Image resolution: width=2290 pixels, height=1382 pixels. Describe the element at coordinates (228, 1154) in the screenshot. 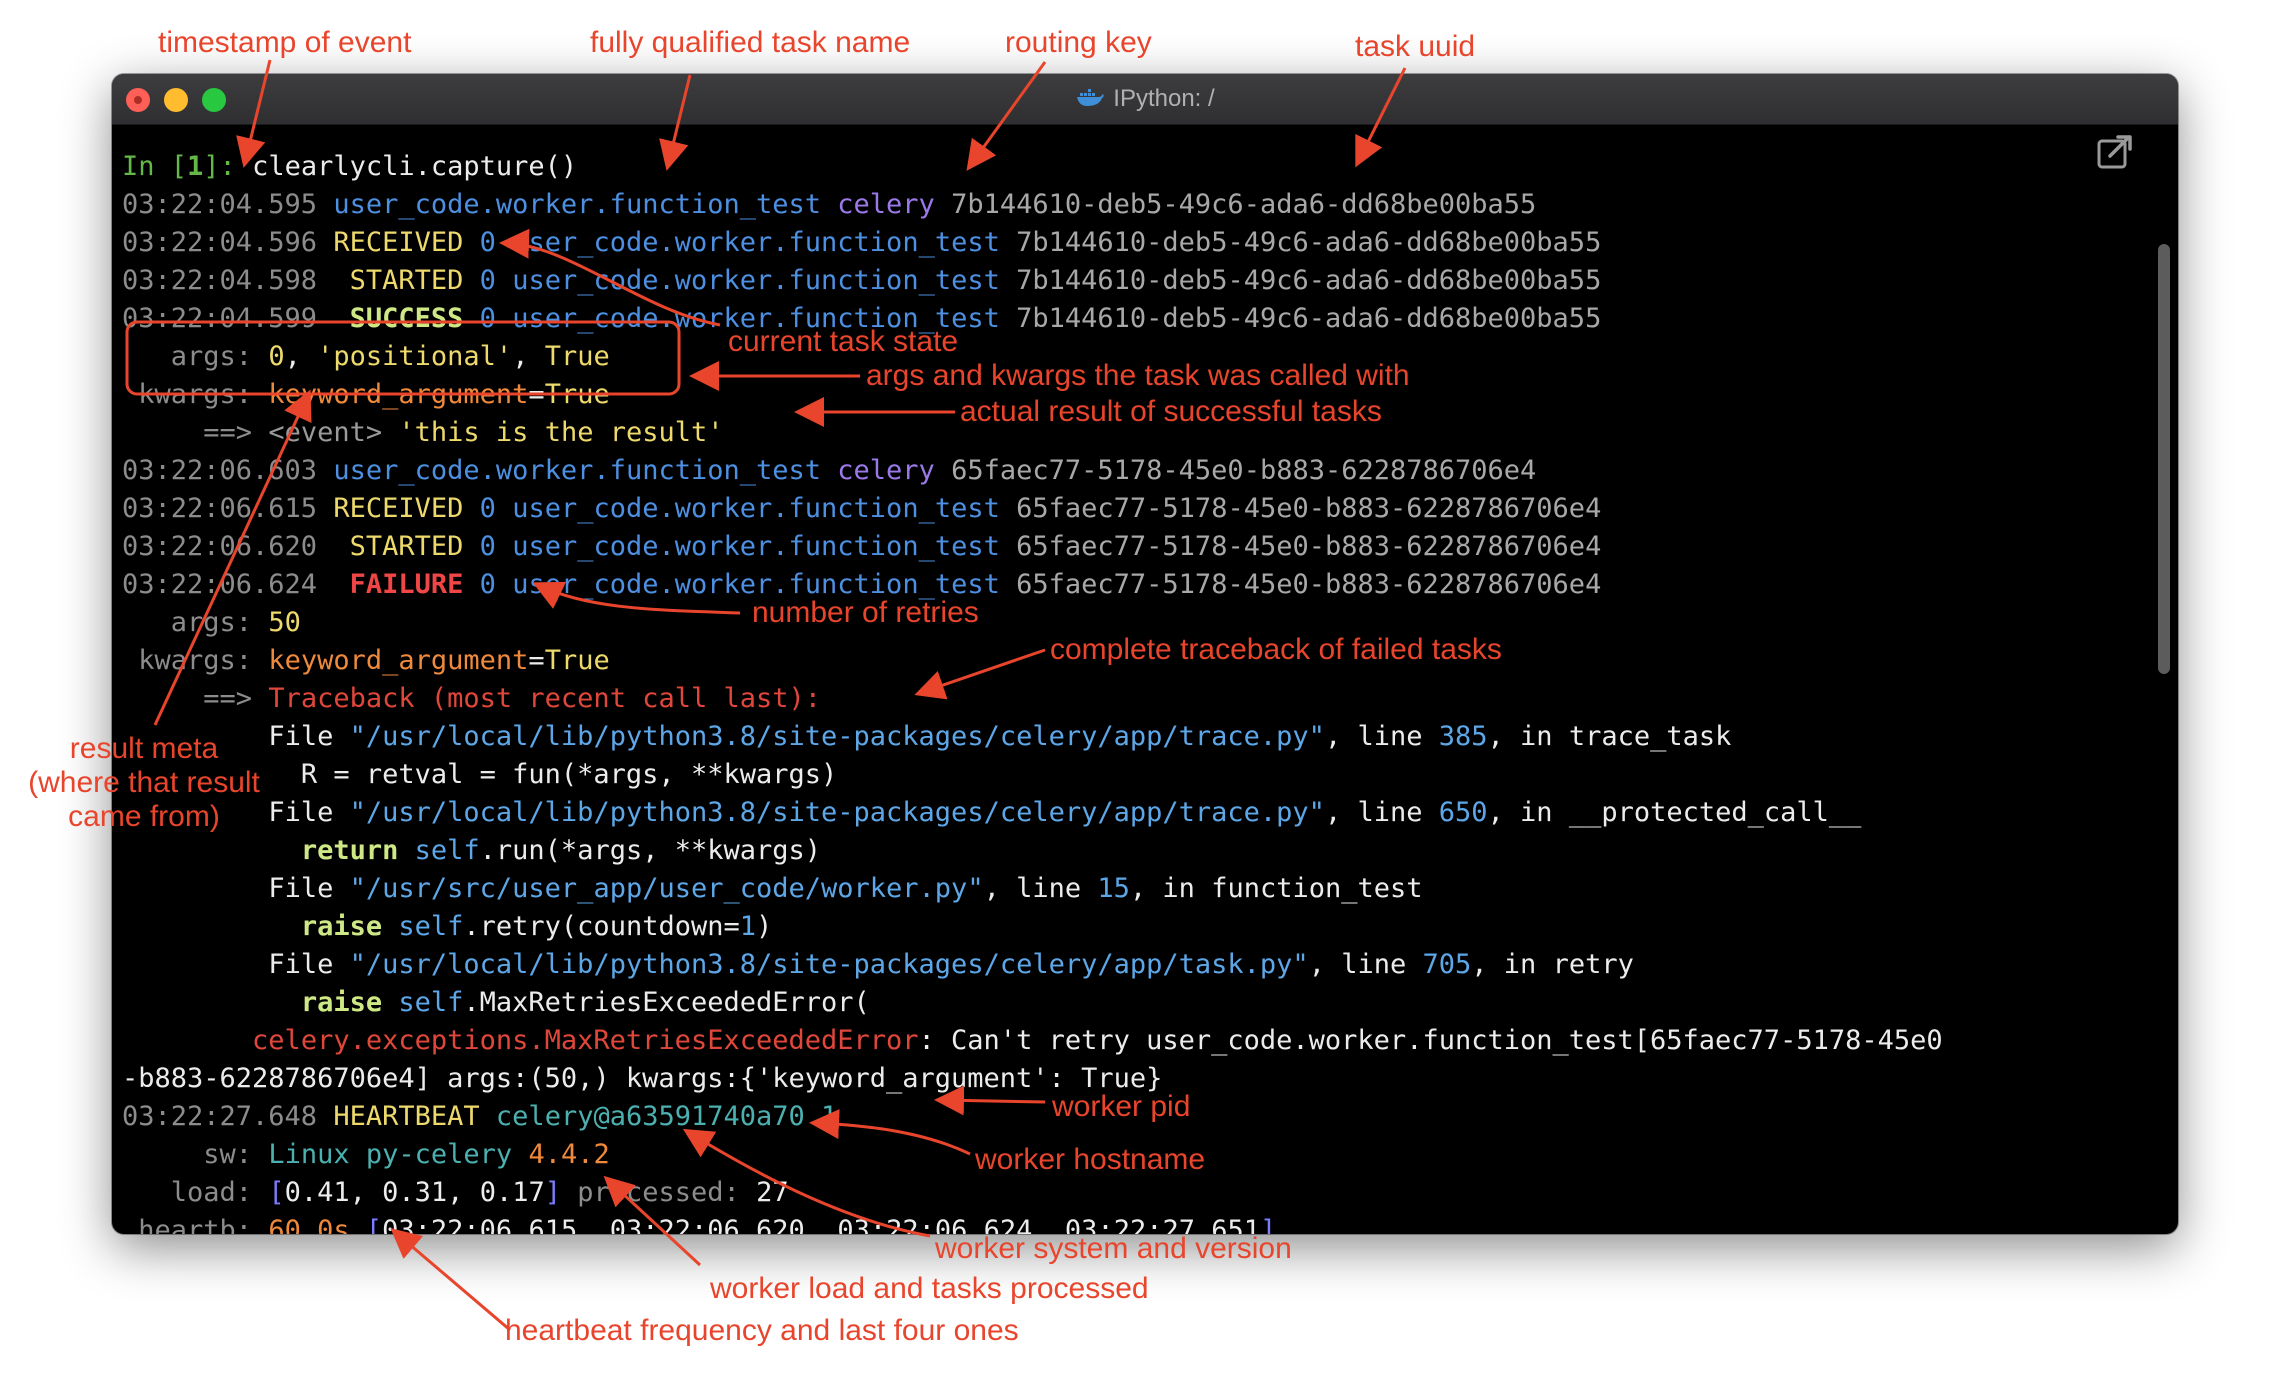

I see `sw-label: sw:` at that location.